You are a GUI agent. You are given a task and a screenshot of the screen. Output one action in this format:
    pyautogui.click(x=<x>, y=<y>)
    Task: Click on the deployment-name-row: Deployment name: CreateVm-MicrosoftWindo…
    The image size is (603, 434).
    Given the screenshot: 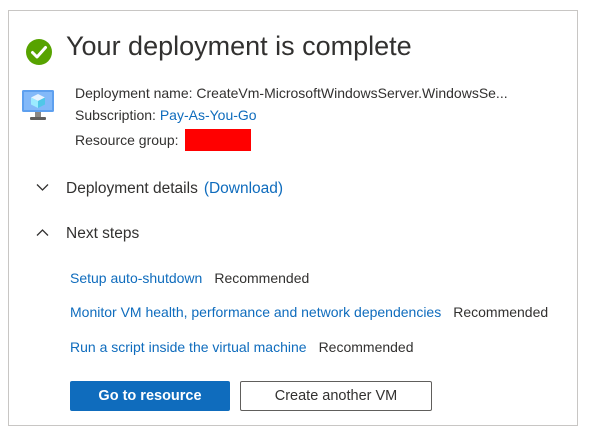 What is the action you would take?
    pyautogui.click(x=291, y=93)
    